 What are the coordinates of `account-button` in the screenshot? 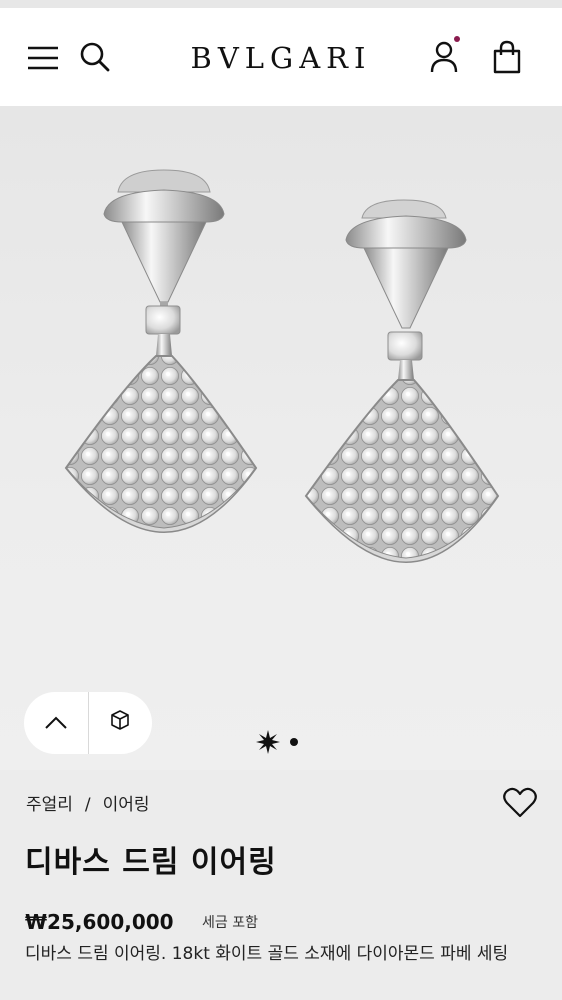 It's located at (445, 57).